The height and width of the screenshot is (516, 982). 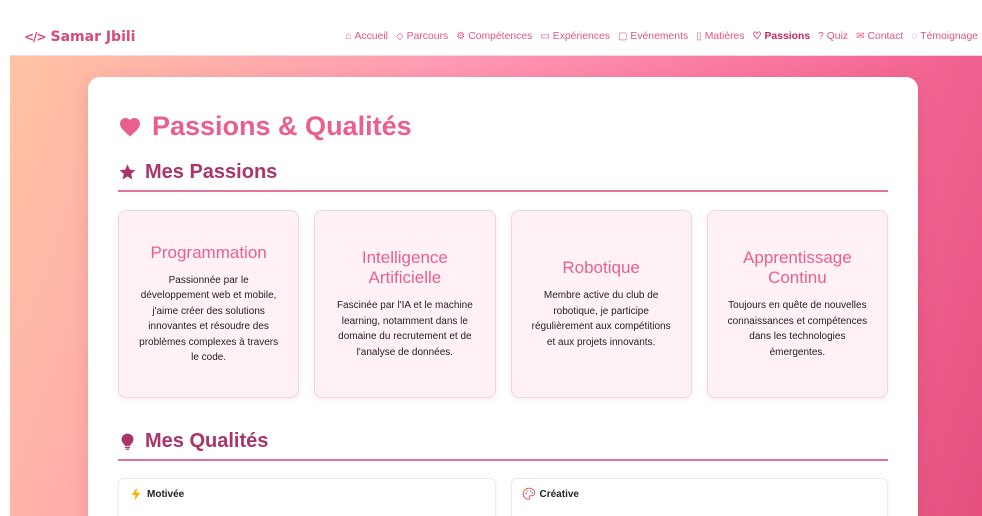 I want to click on quality-heading: Motivée, so click(x=307, y=494).